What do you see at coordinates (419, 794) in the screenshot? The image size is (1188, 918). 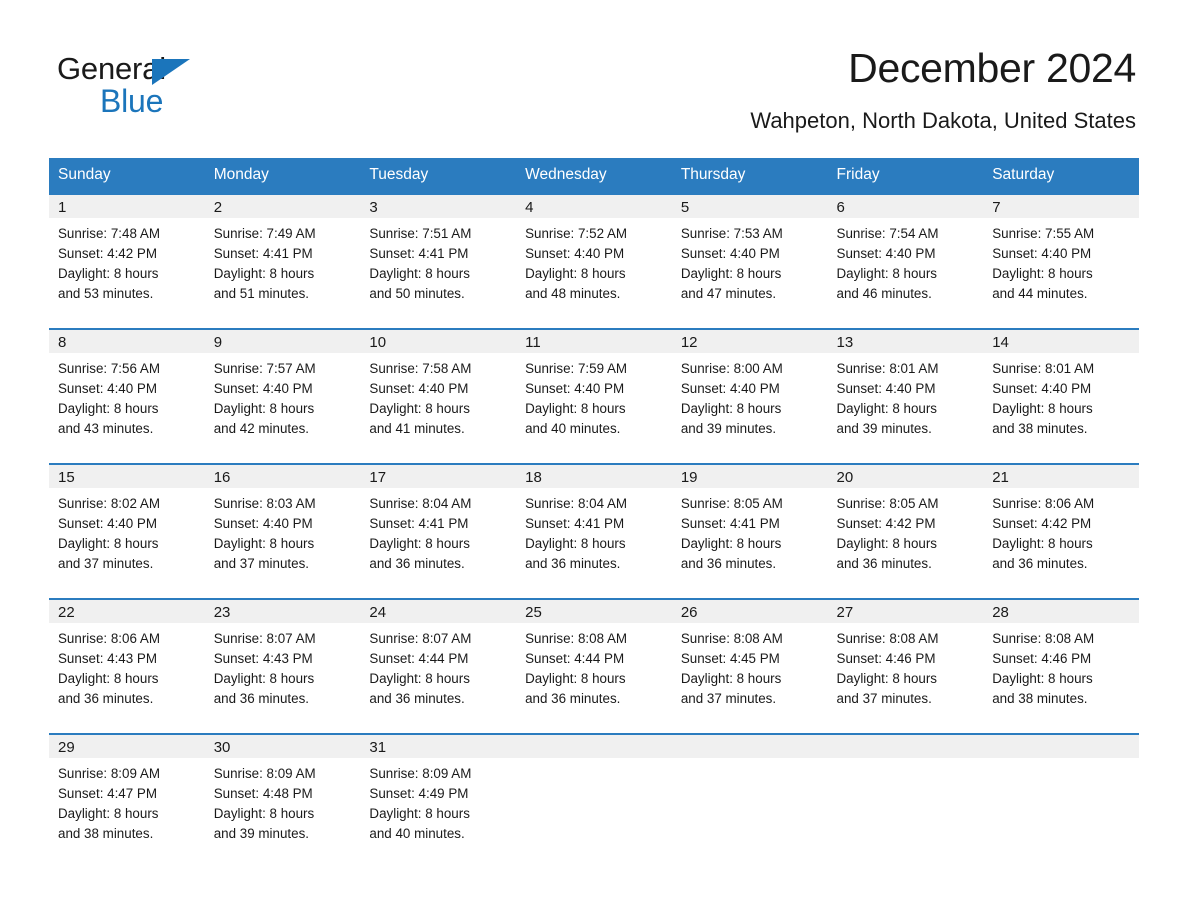 I see `sunset-text: Sunset: 4:49 PM` at bounding box center [419, 794].